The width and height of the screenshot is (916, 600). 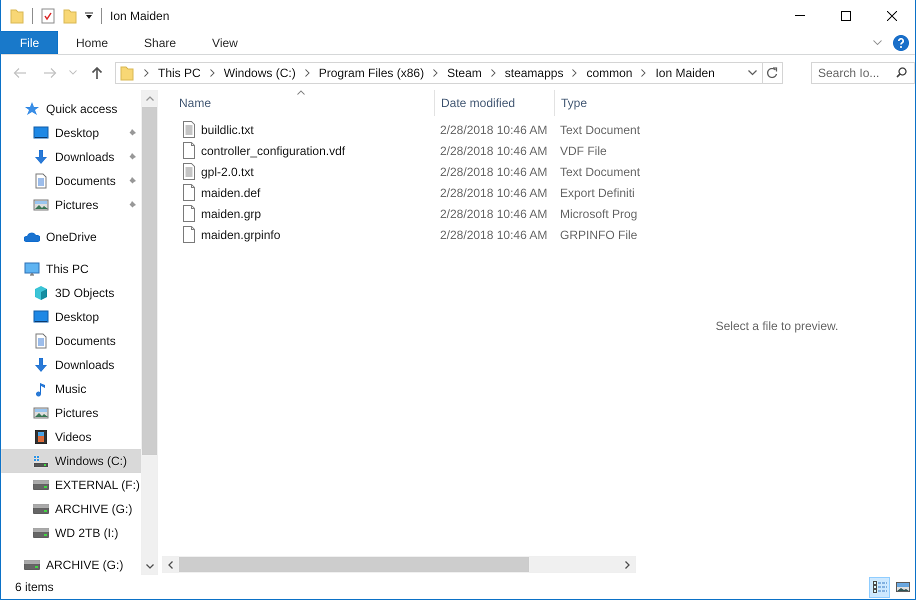 What do you see at coordinates (494, 103) in the screenshot?
I see `column-header: Date modified` at bounding box center [494, 103].